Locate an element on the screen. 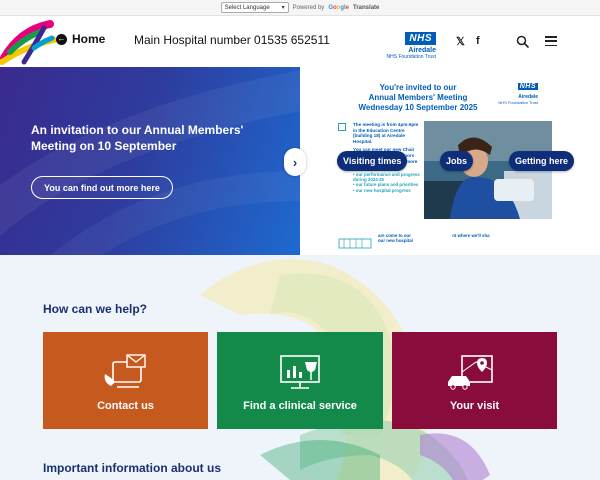 The height and width of the screenshot is (480, 600). trust-logo-icon is located at coordinates (29, 42).